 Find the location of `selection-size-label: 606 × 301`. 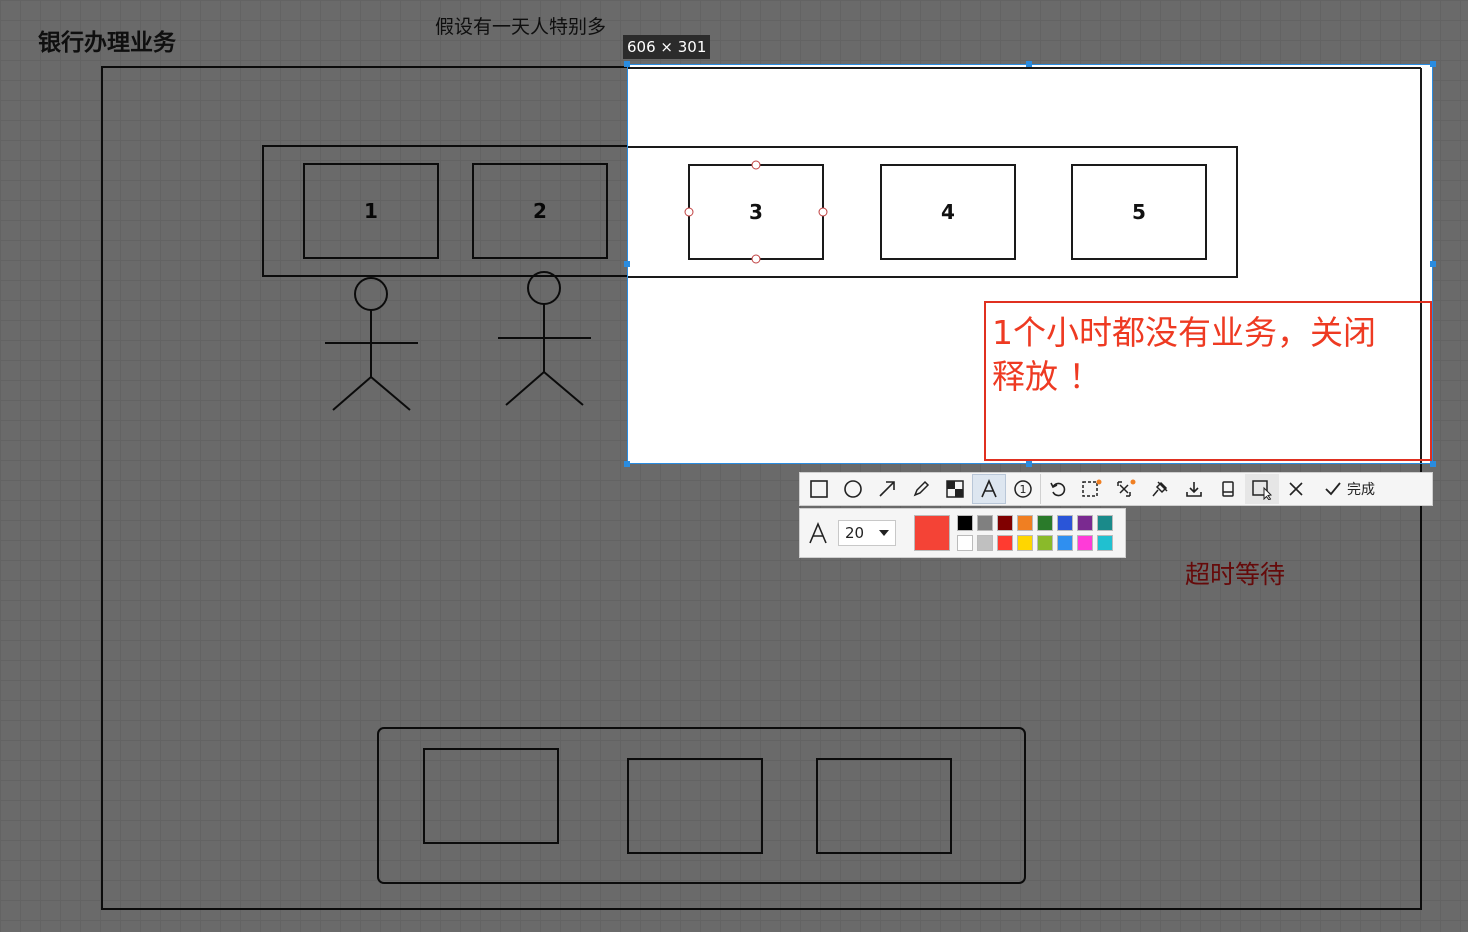

selection-size-label: 606 × 301 is located at coordinates (667, 47).